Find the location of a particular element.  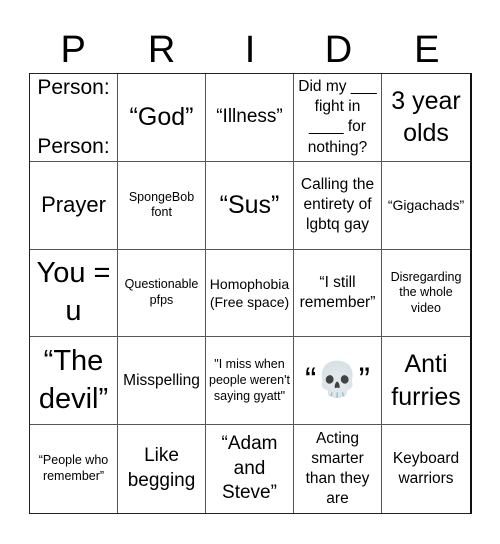

cell-text: Like begging is located at coordinates (161, 468).